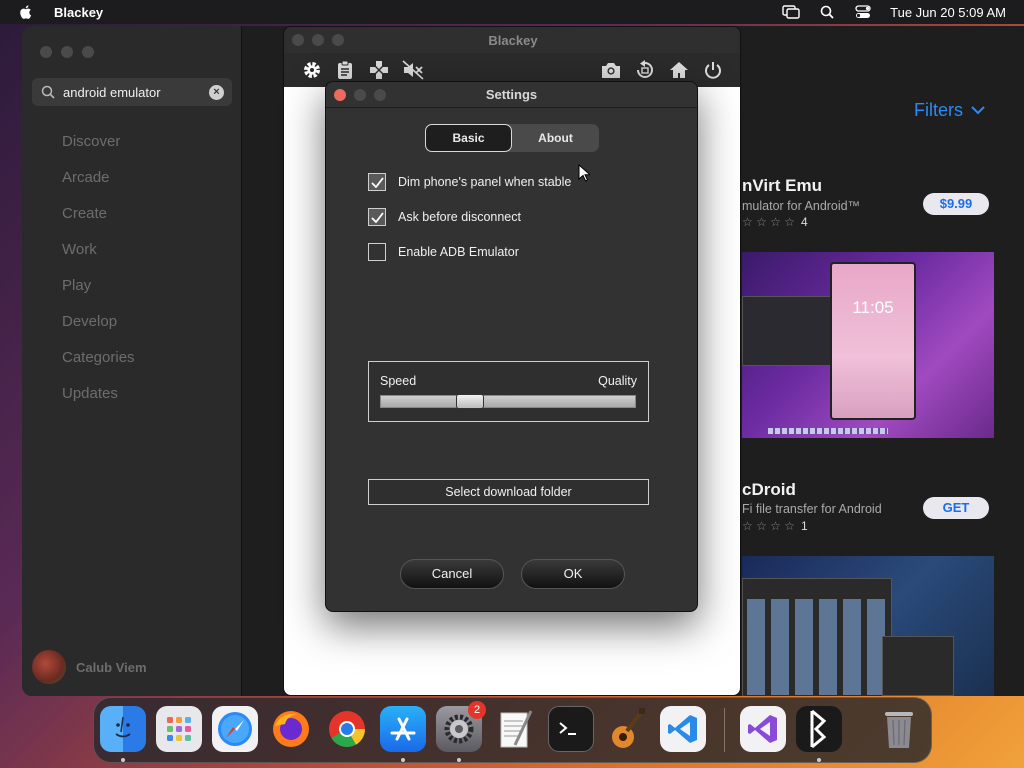  I want to click on apple-logo-icon, so click(25, 12).